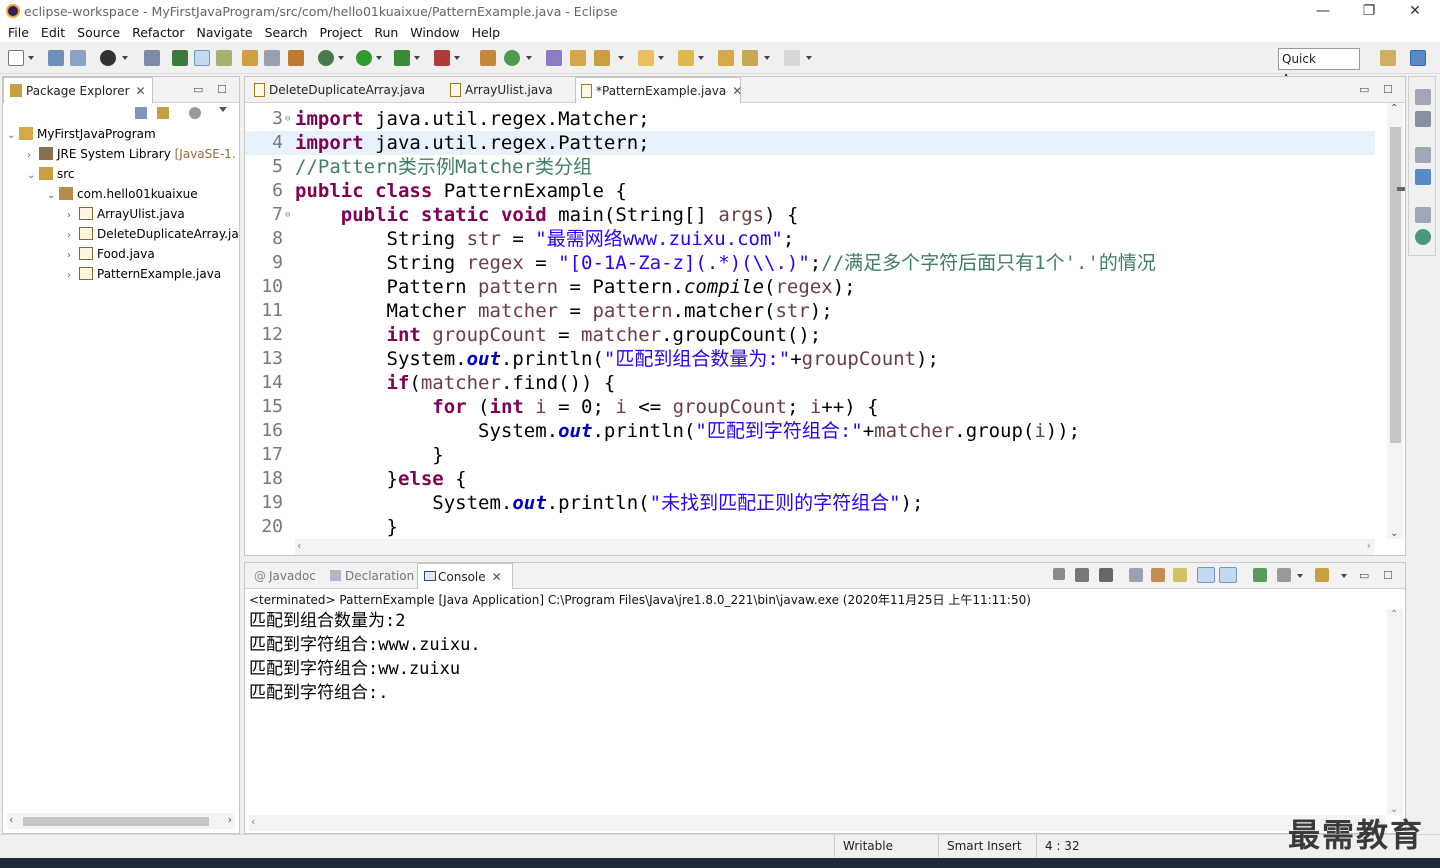  Describe the element at coordinates (144, 274) in the screenshot. I see `tree-item-file: › PatternExample.java` at that location.